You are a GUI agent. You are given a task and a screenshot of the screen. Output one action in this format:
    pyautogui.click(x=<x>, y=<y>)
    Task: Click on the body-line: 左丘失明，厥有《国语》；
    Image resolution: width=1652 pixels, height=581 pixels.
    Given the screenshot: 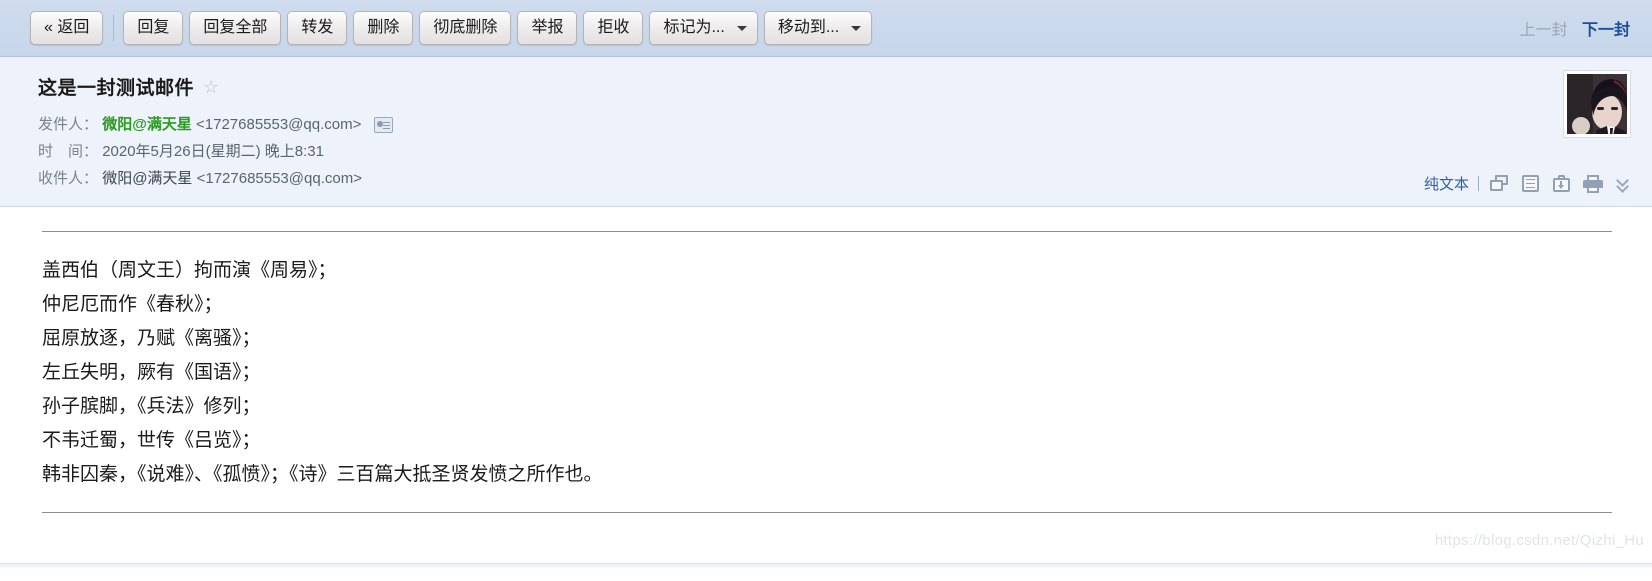 What is the action you would take?
    pyautogui.click(x=151, y=372)
    